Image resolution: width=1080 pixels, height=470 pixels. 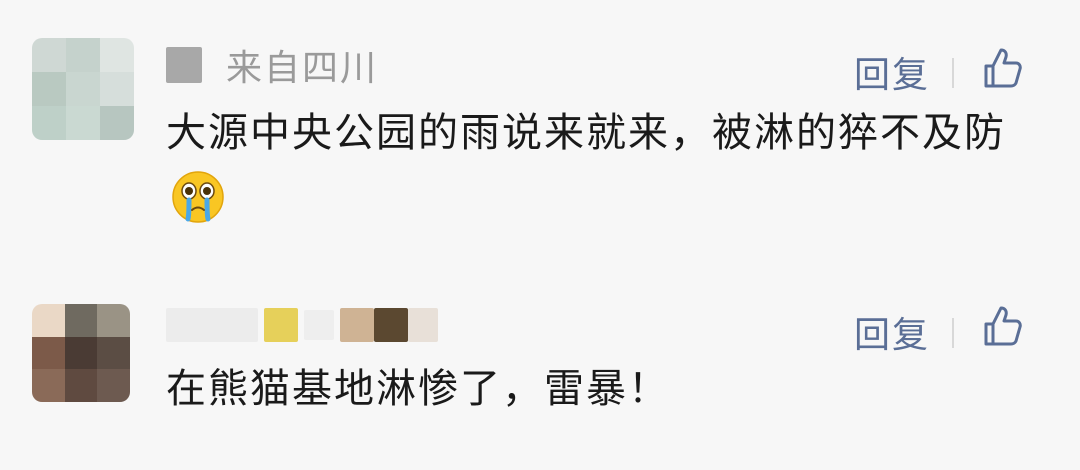 I want to click on username-row, so click(x=302, y=325).